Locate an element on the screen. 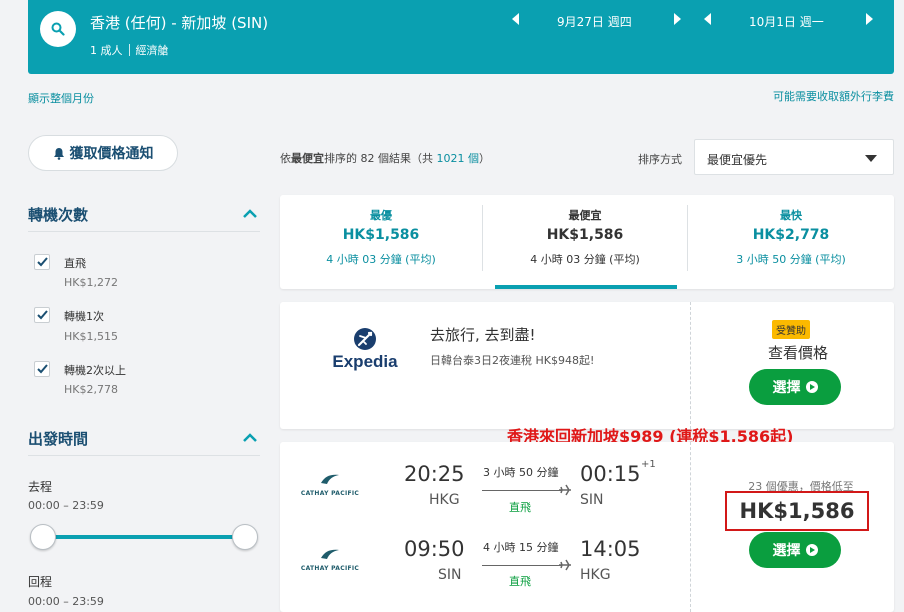  outbound-slider-min-handle is located at coordinates (43, 537).